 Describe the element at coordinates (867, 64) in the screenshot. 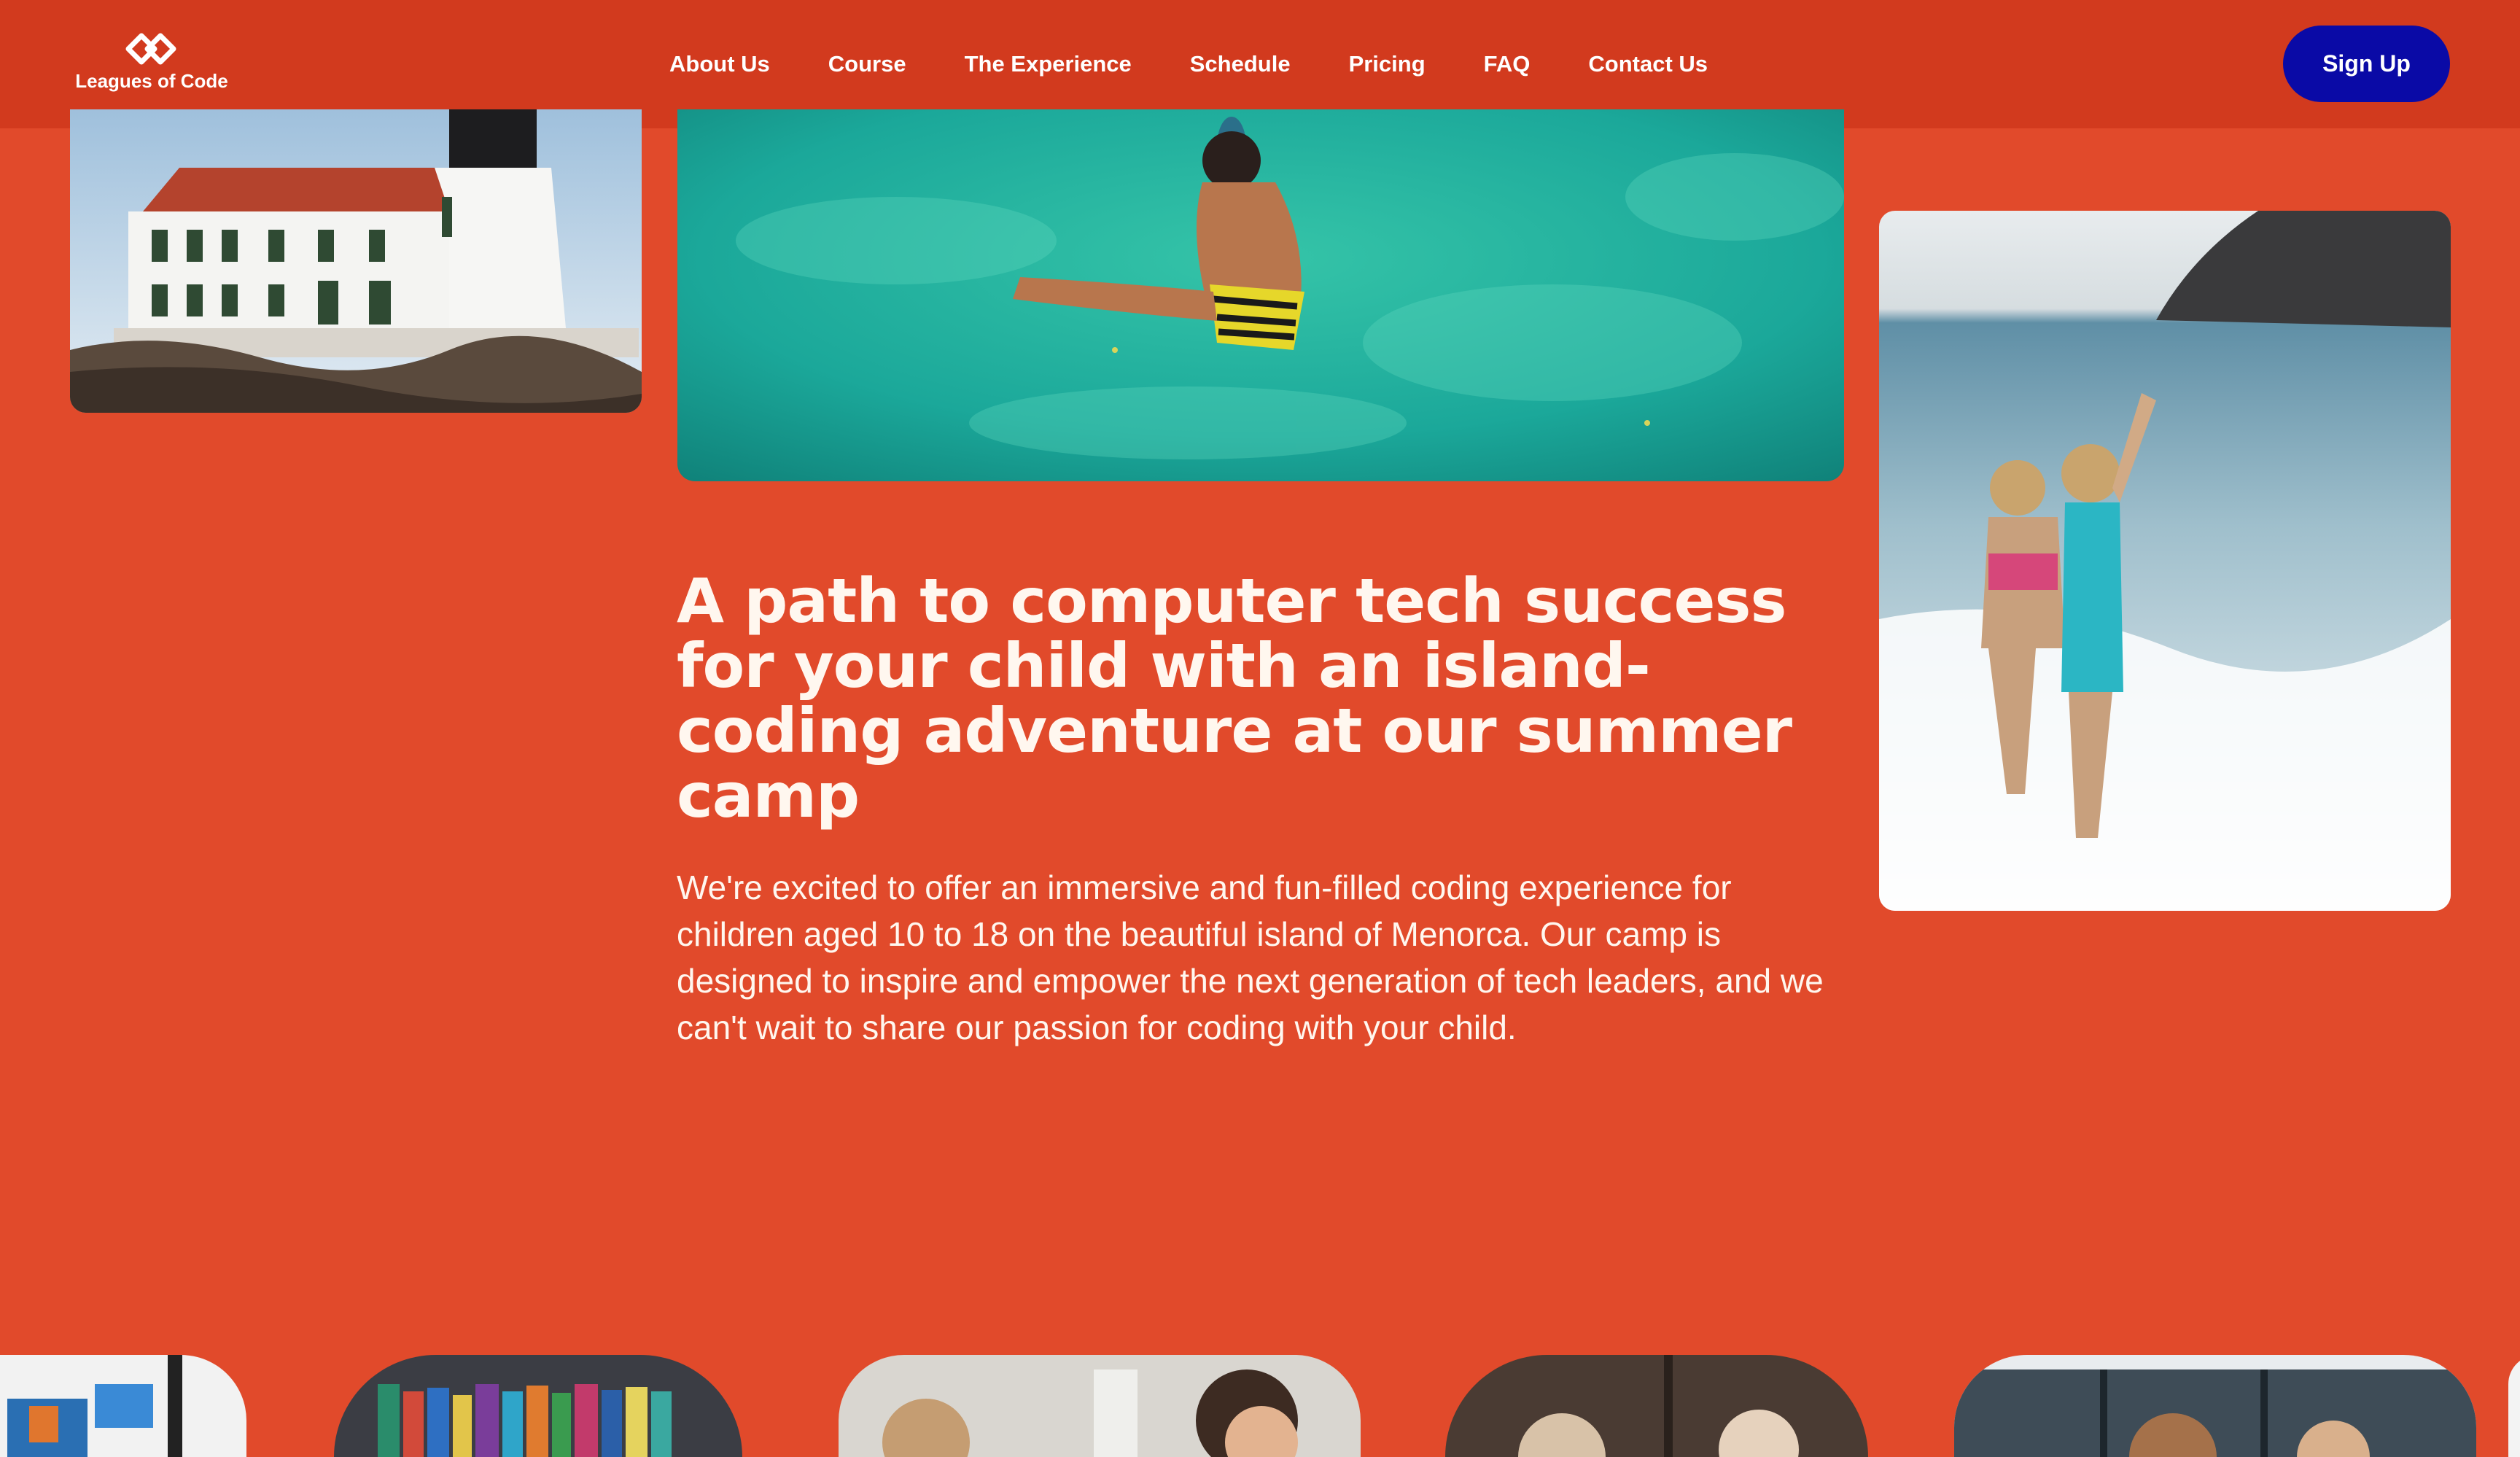

I see `nav-course: Course` at that location.